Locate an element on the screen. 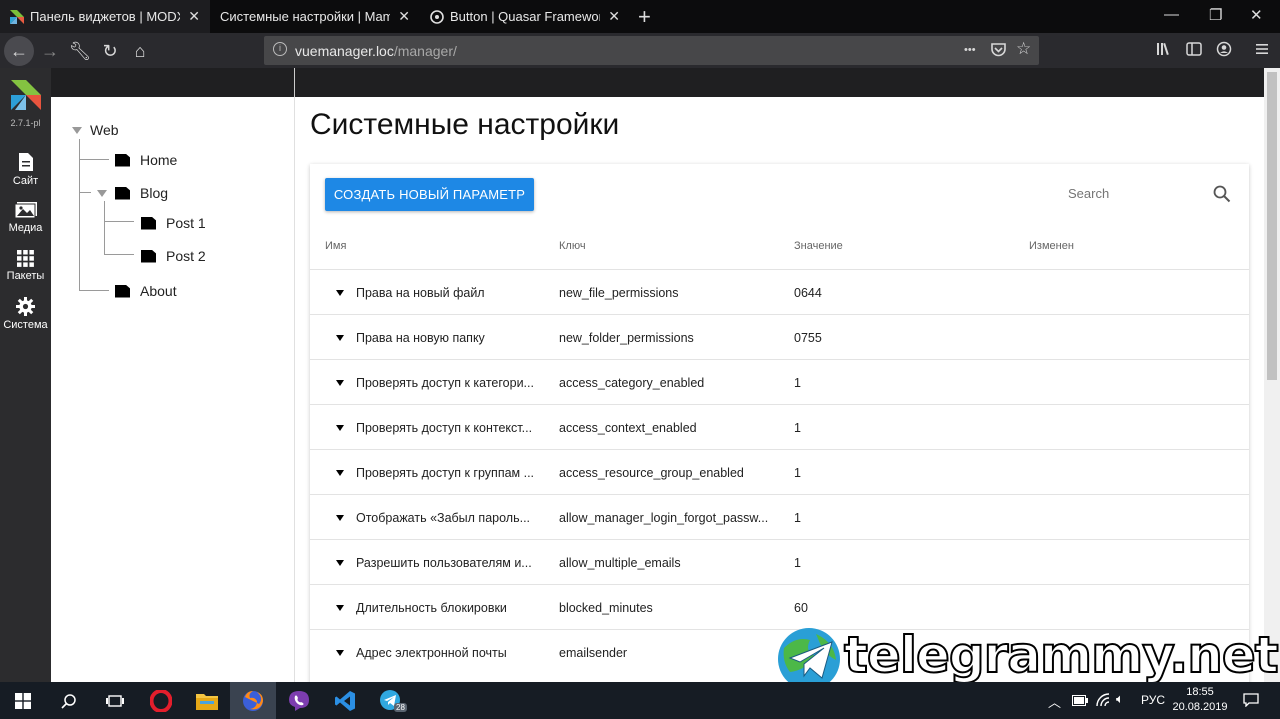 Image resolution: width=1280 pixels, height=719 pixels. setting-name: Длительность блокировки is located at coordinates (431, 608).